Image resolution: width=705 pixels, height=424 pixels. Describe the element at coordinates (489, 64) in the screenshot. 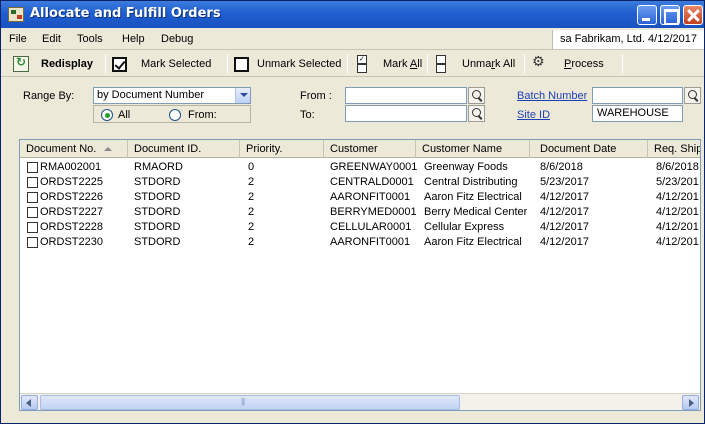

I see `unmark-all-label: Unmark All` at that location.